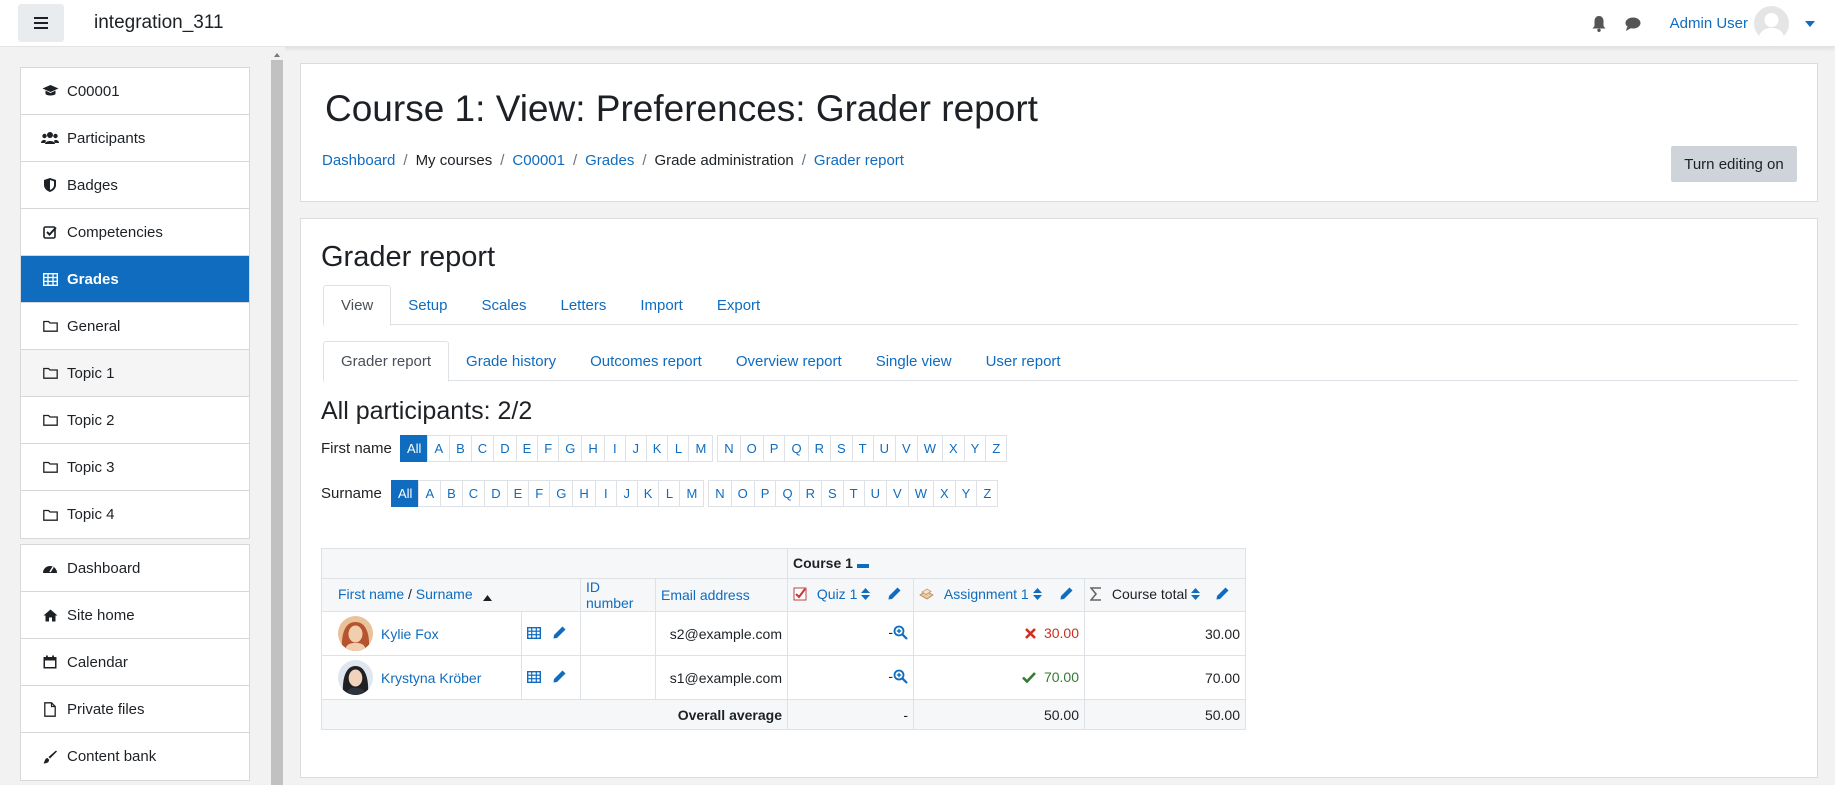 The height and width of the screenshot is (785, 1835). What do you see at coordinates (473, 493) in the screenshot?
I see `surname-initial-c: C` at bounding box center [473, 493].